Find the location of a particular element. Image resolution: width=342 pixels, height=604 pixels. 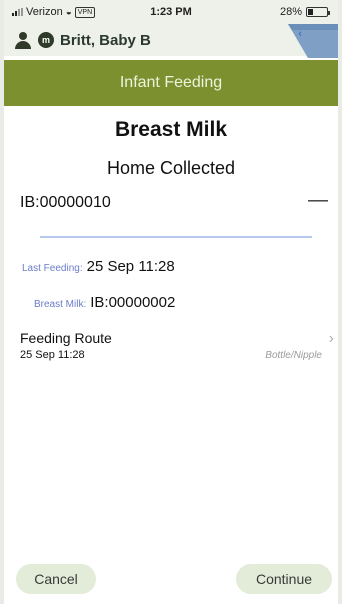

last-feeding-row: Last Feeding: 25 Sep 11:28 is located at coordinates (98, 266).